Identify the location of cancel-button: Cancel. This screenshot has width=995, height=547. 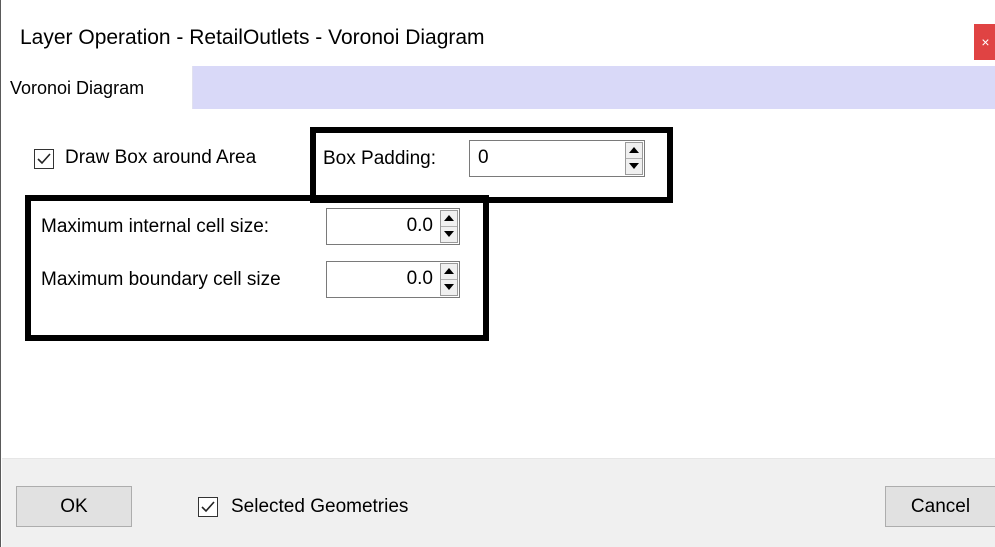
(940, 506).